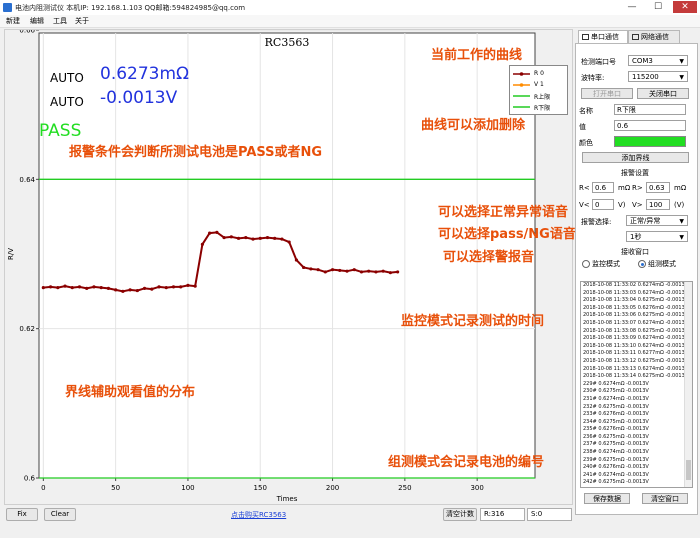 The width and height of the screenshot is (700, 538). Describe the element at coordinates (585, 37) in the screenshot. I see `serial-port-icon` at that location.